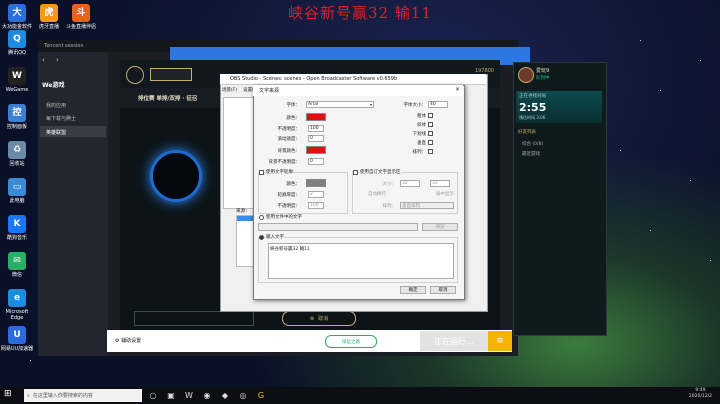  Describe the element at coordinates (48, 27) in the screenshot. I see `desktop-icon-label: 虎牙直播` at that location.